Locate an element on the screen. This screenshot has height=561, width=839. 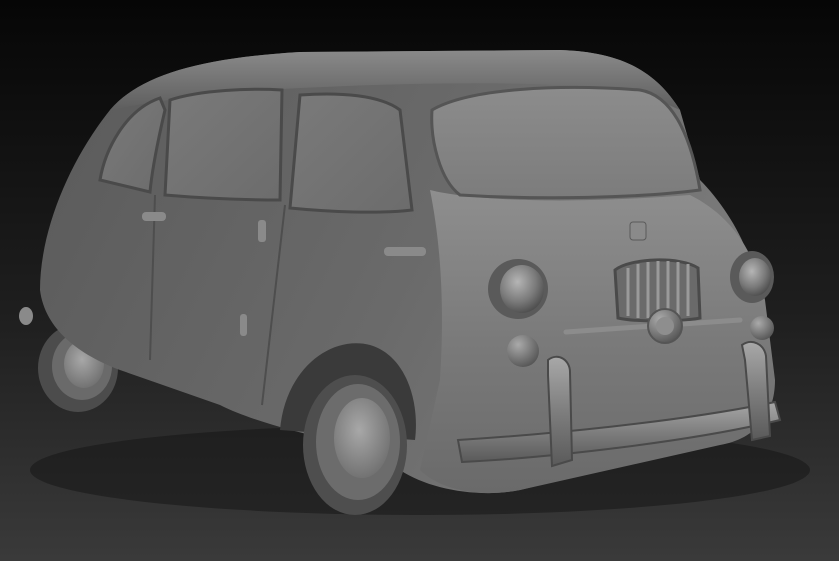
windshield is located at coordinates (566, 142).